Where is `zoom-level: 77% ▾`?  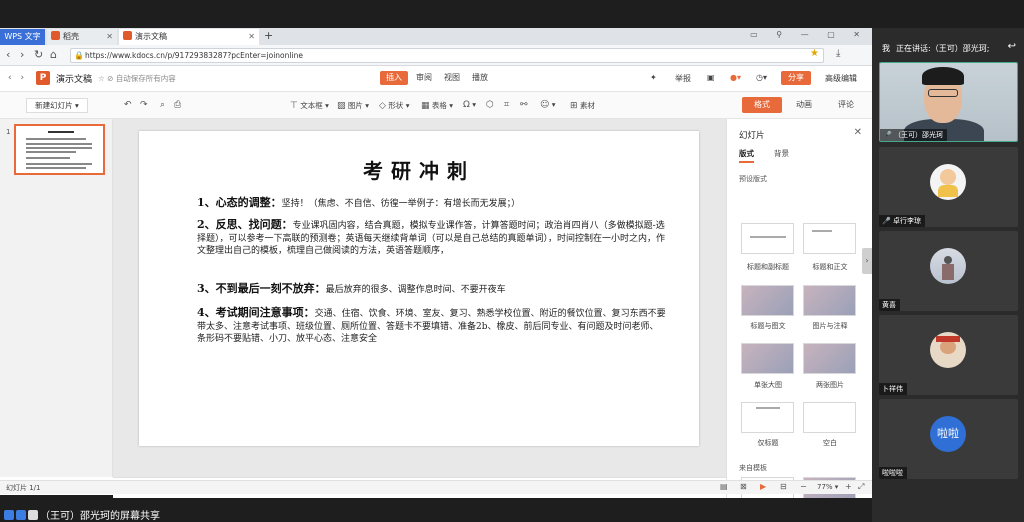
zoom-level: 77% ▾ is located at coordinates (827, 487).